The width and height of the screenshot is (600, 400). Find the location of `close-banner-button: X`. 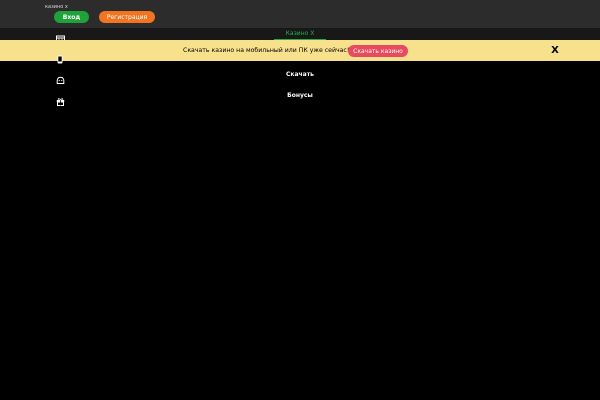

close-banner-button: X is located at coordinates (555, 50).